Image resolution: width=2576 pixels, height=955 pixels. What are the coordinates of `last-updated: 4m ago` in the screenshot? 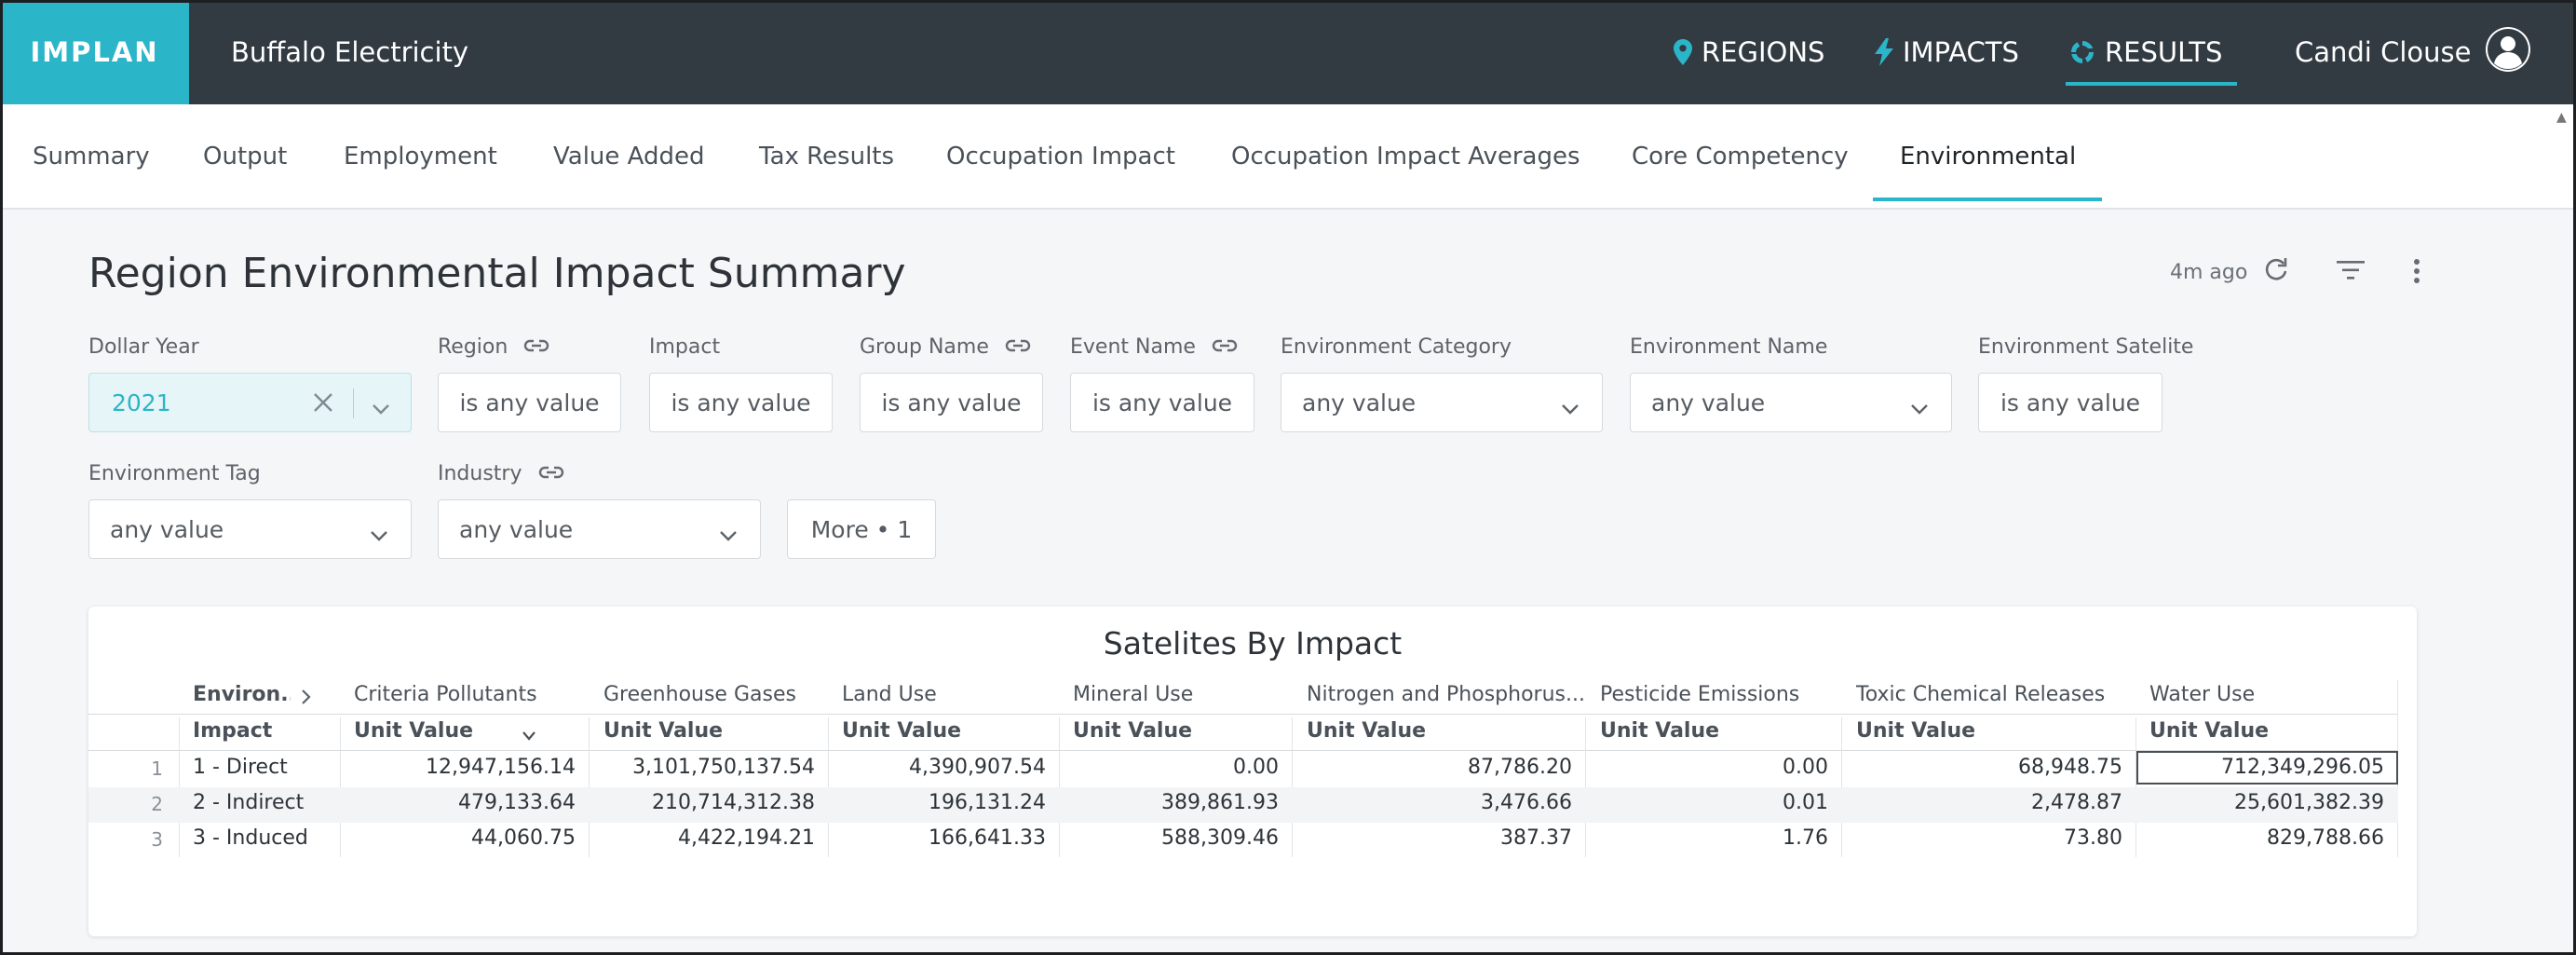 It's located at (2209, 272).